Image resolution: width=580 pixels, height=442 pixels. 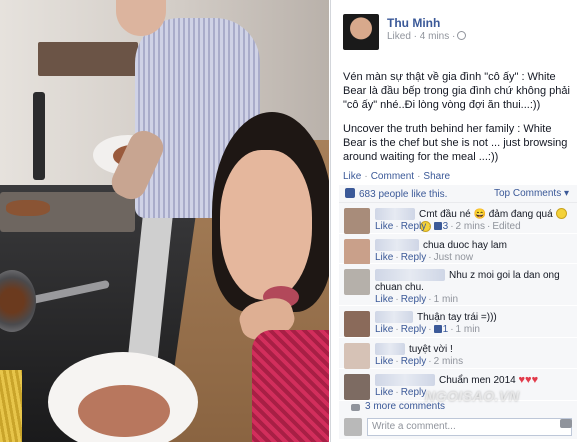 What do you see at coordinates (421, 36) in the screenshot?
I see `post-meta-text: Liked · 4 mins ·` at bounding box center [421, 36].